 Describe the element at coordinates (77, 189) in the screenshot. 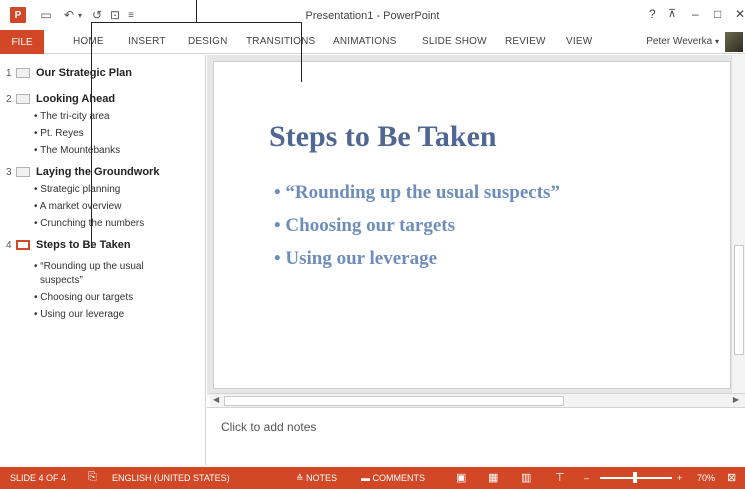

I see `outline-bullet: • Strategic planning` at that location.